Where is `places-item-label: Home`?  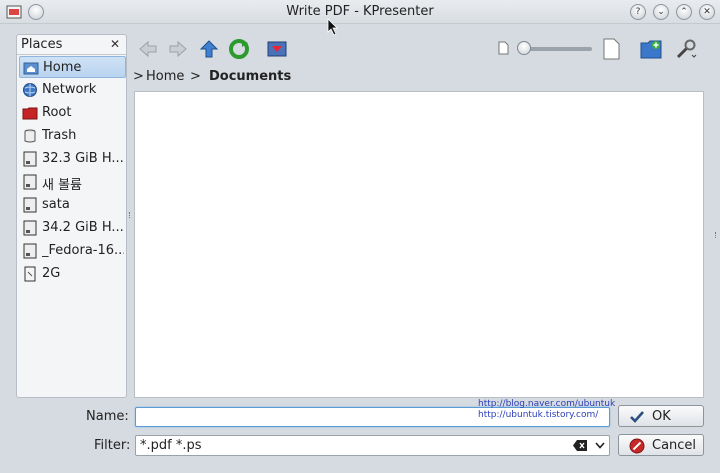 places-item-label: Home is located at coordinates (62, 67).